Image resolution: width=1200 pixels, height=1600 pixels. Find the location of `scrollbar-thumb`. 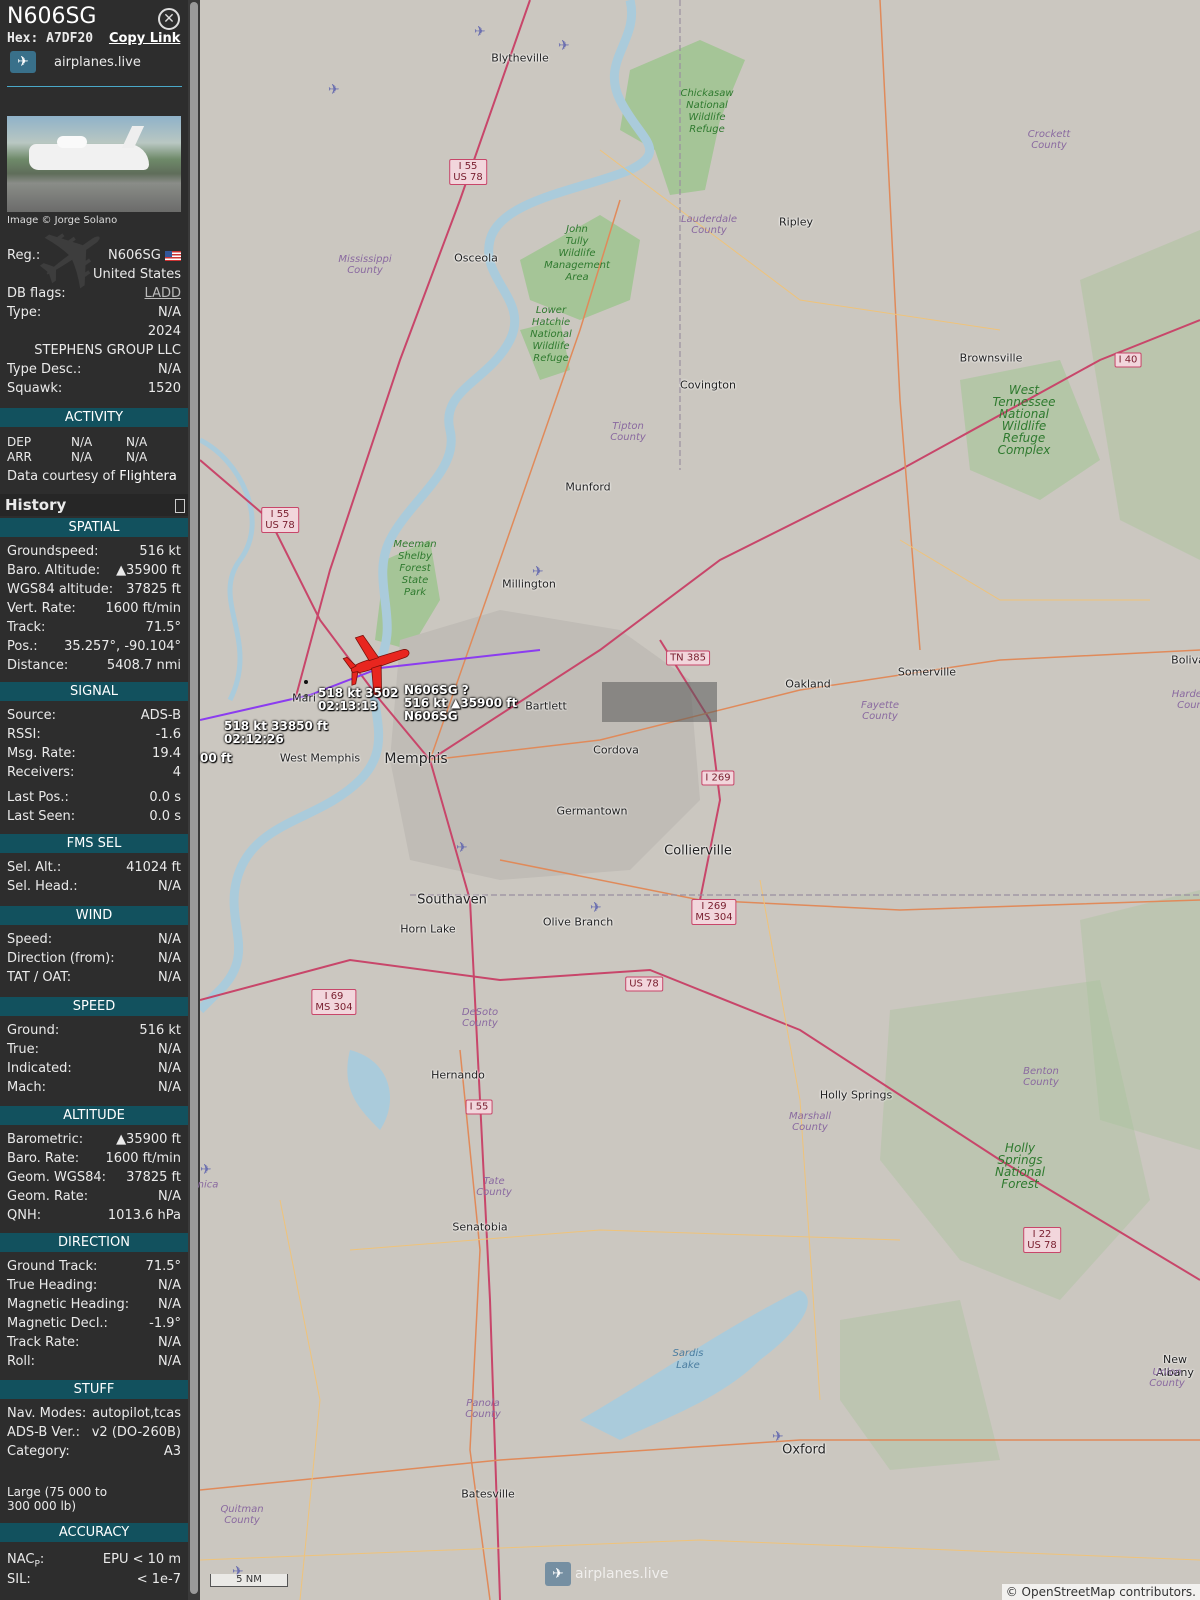

scrollbar-thumb is located at coordinates (194, 798).